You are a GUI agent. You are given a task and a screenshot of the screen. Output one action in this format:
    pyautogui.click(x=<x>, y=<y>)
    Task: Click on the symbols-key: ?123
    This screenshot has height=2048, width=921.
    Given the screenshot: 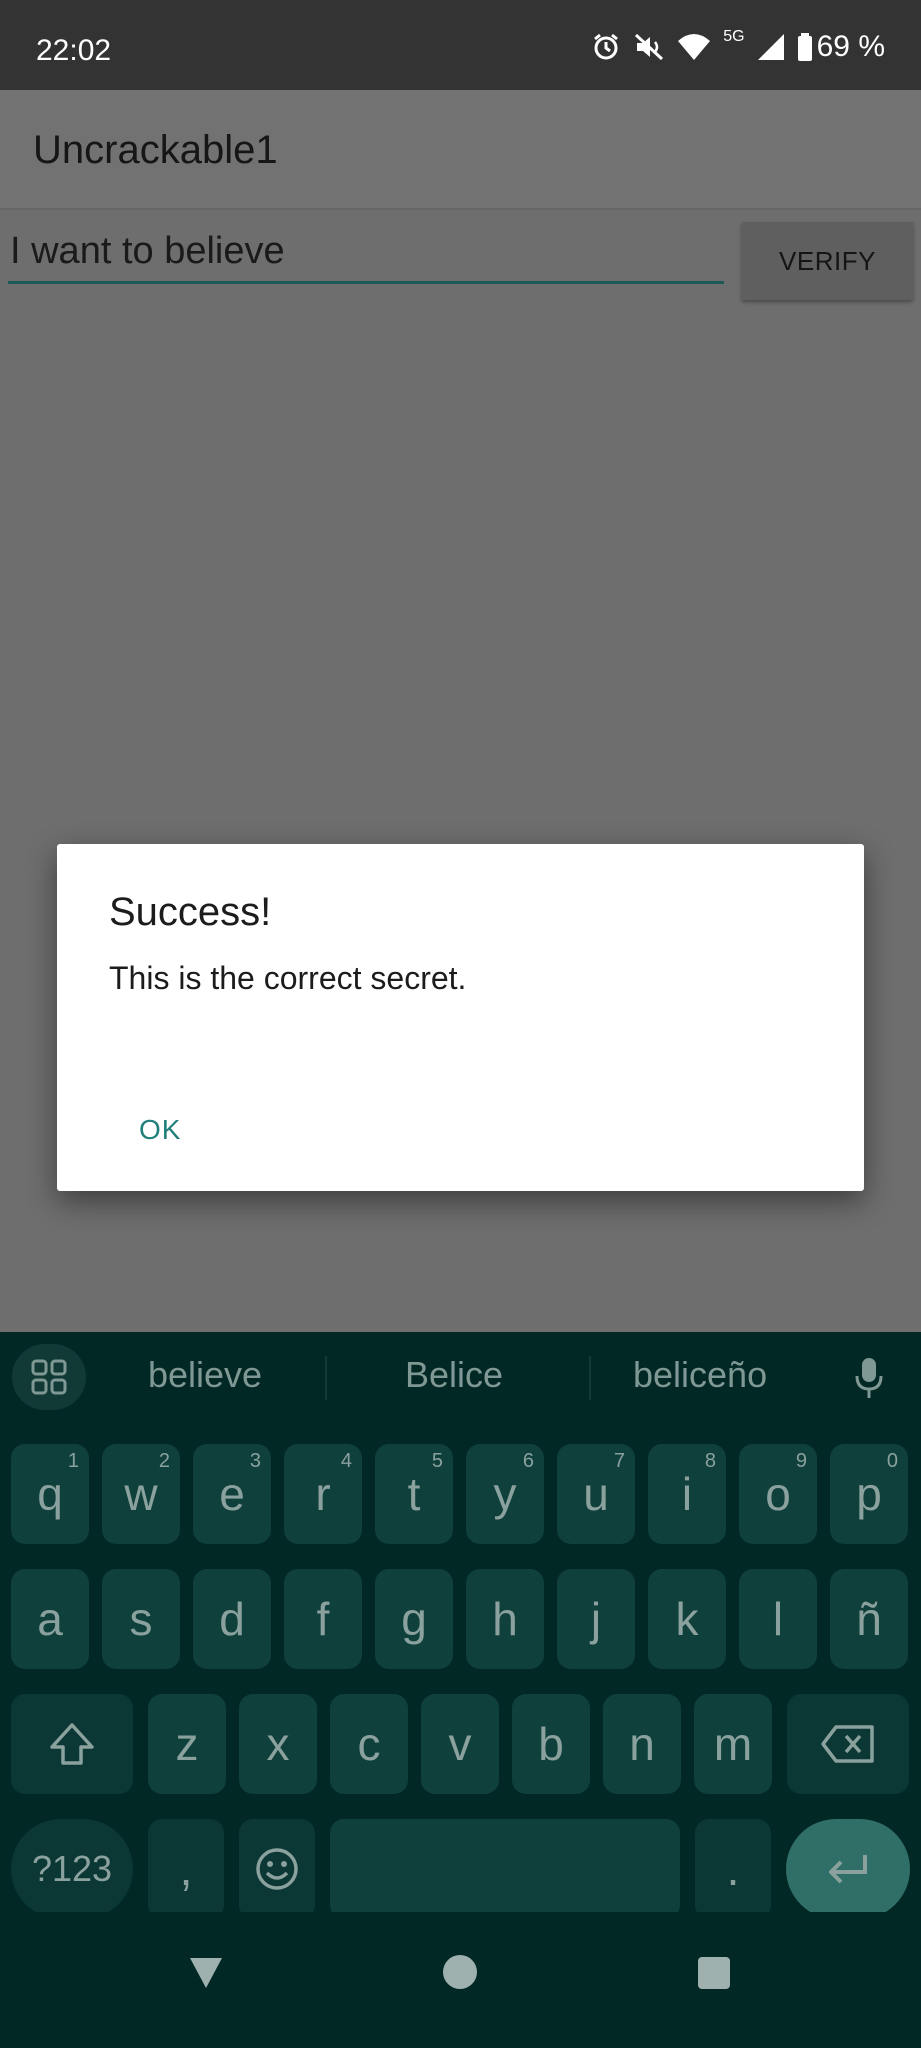 What is the action you would take?
    pyautogui.click(x=72, y=1869)
    